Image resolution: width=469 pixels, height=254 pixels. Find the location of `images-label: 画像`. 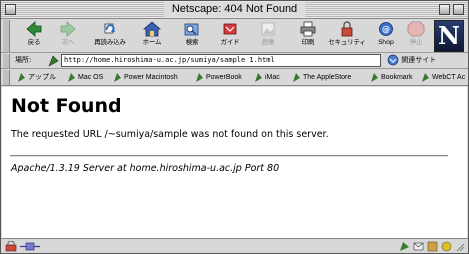

images-label: 画像 is located at coordinates (268, 42).